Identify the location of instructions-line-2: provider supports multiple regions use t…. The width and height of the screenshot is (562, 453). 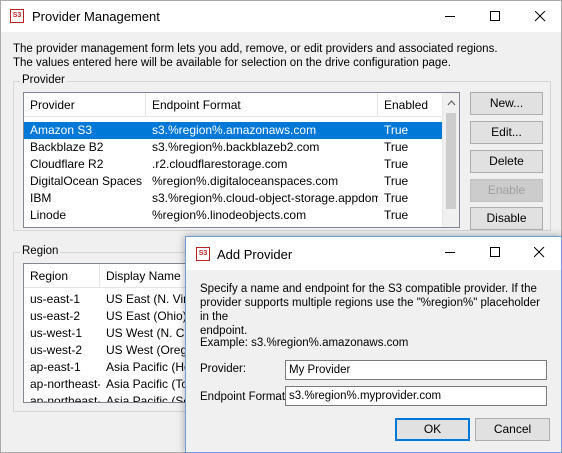
(370, 310).